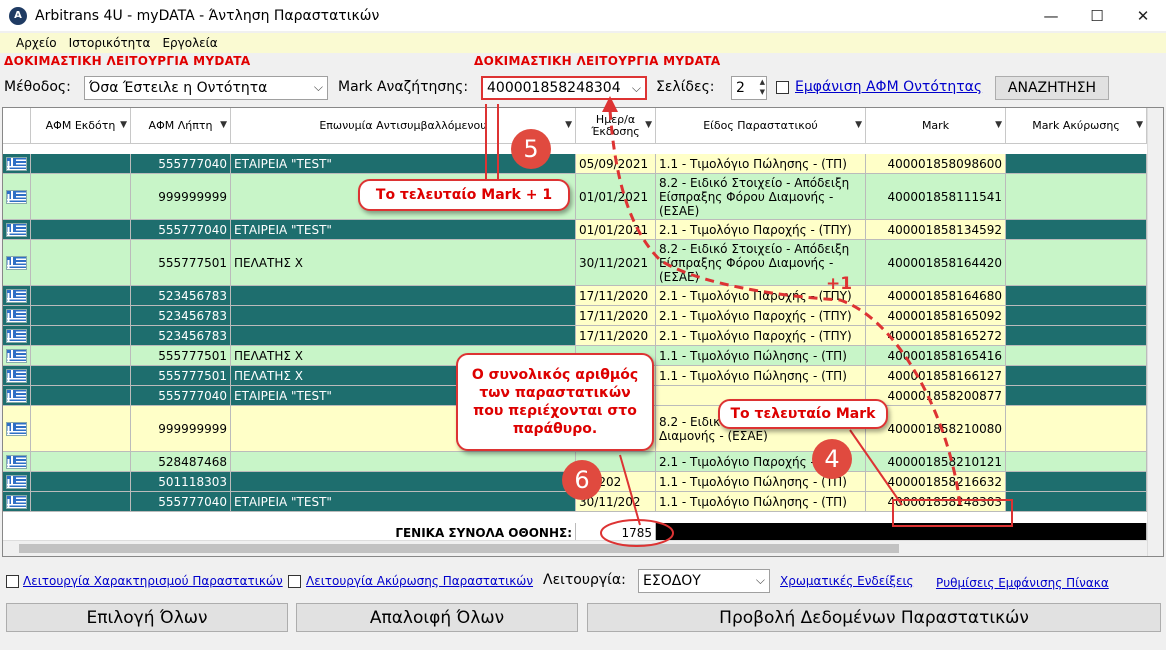 The image size is (1166, 650). What do you see at coordinates (12, 581) in the screenshot?
I see `characterization-checkbox` at bounding box center [12, 581].